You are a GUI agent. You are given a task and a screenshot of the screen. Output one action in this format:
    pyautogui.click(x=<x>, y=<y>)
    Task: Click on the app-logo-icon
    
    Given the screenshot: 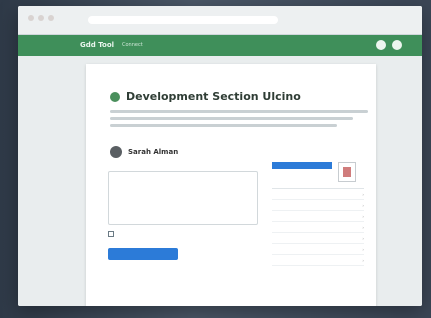 What is the action you would take?
    pyautogui.click(x=115, y=96)
    